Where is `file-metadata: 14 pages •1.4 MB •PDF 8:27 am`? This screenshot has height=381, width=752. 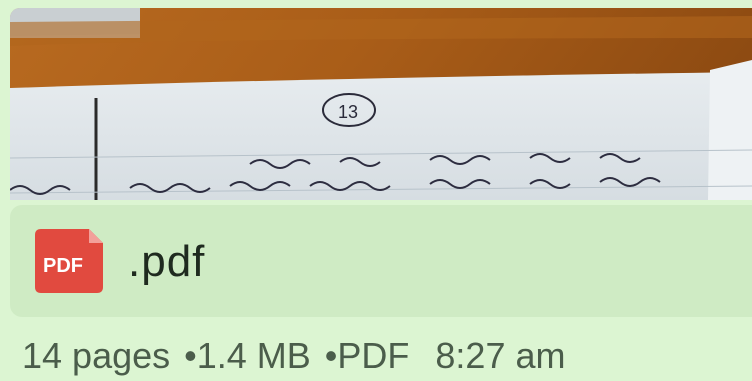 file-metadata: 14 pages •1.4 MB •PDF 8:27 am is located at coordinates (293, 356).